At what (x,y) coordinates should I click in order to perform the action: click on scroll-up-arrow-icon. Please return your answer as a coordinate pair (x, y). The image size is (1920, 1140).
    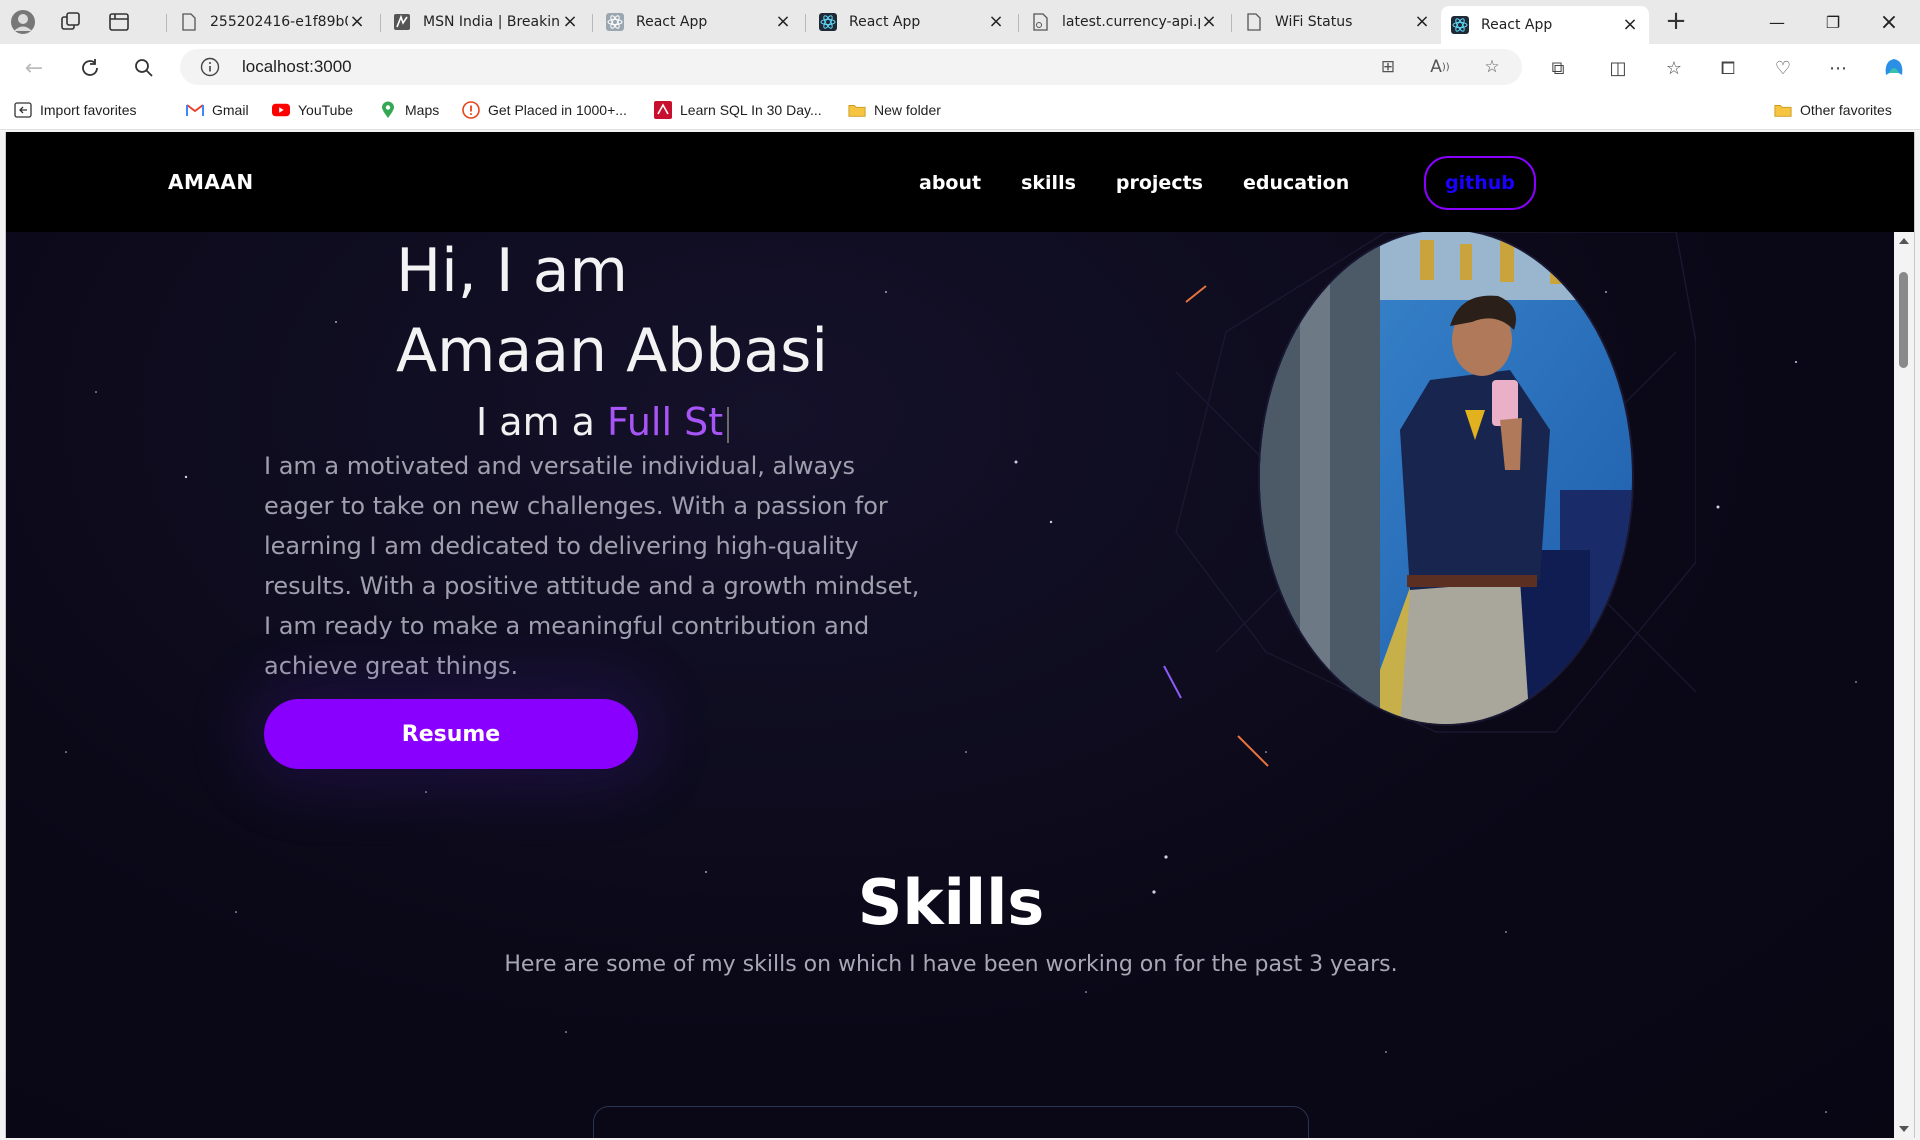
    Looking at the image, I should click on (1904, 241).